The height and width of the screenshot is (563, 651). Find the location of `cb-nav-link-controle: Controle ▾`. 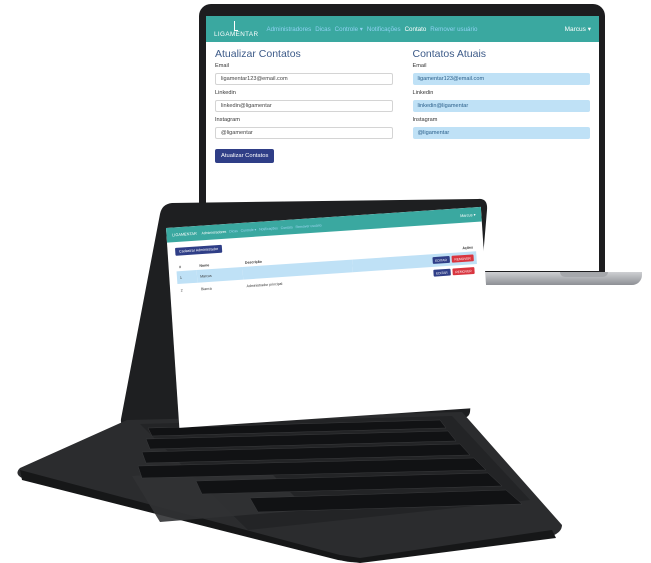

cb-nav-link-controle: Controle ▾ is located at coordinates (248, 229).